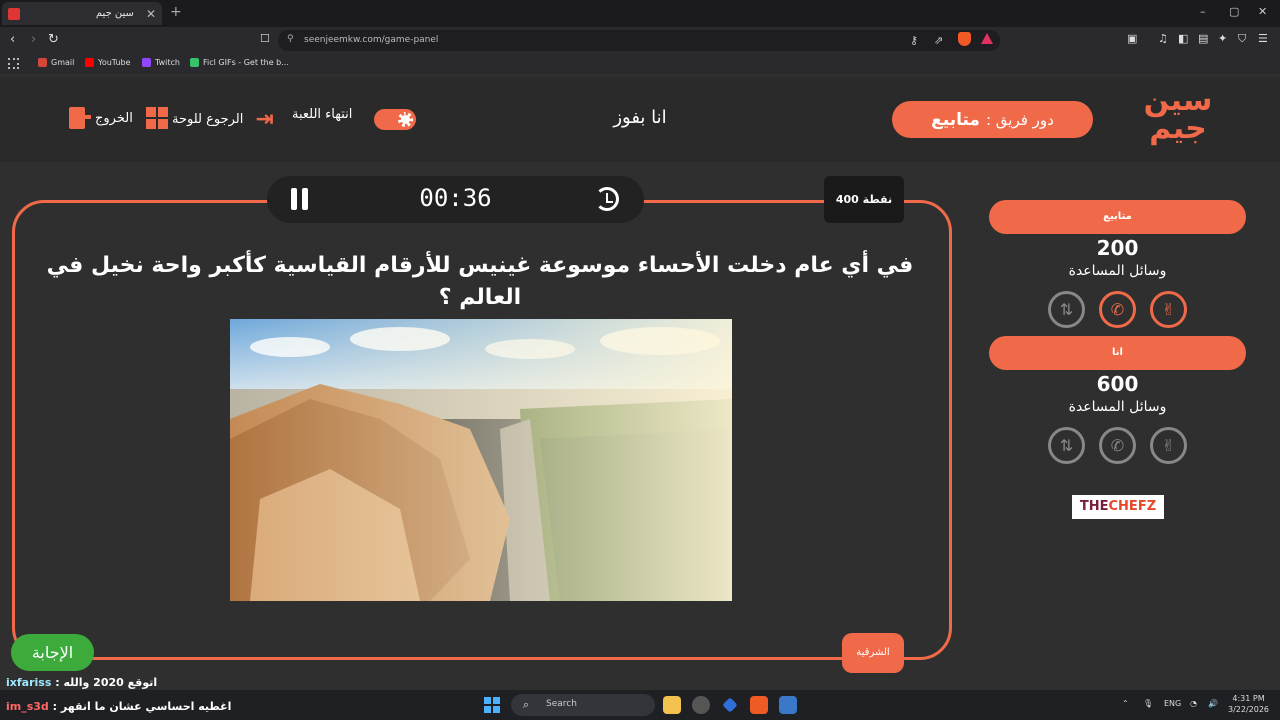 The height and width of the screenshot is (720, 1280). Describe the element at coordinates (1262, 11) in the screenshot. I see `close-window-button: ✕` at that location.